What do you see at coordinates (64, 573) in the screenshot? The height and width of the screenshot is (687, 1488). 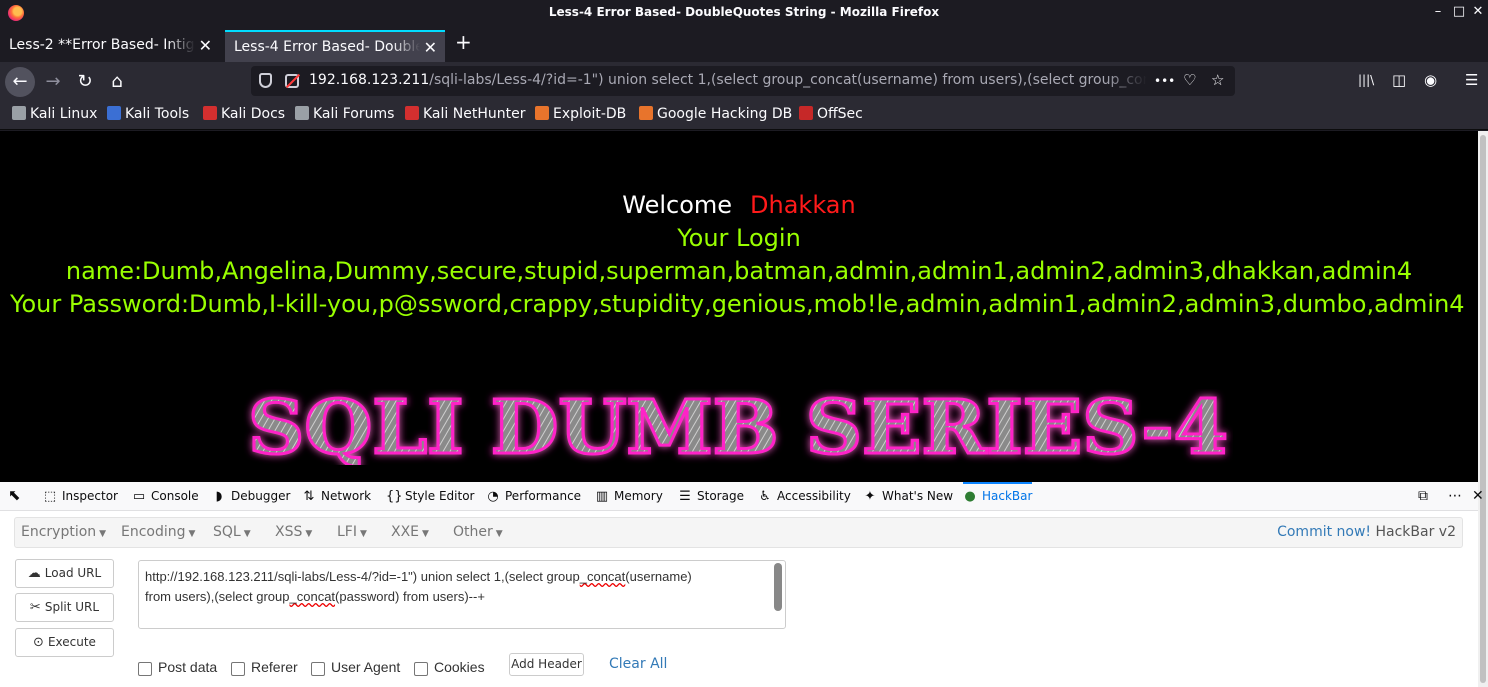 I see `load-url-button: ☁ Load URL` at bounding box center [64, 573].